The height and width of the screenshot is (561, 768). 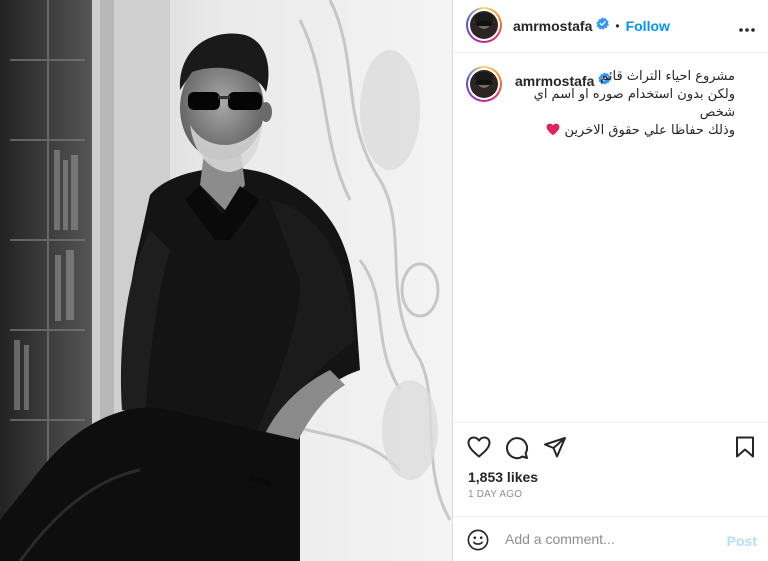 What do you see at coordinates (742, 541) in the screenshot?
I see `post-comment-button: Post` at bounding box center [742, 541].